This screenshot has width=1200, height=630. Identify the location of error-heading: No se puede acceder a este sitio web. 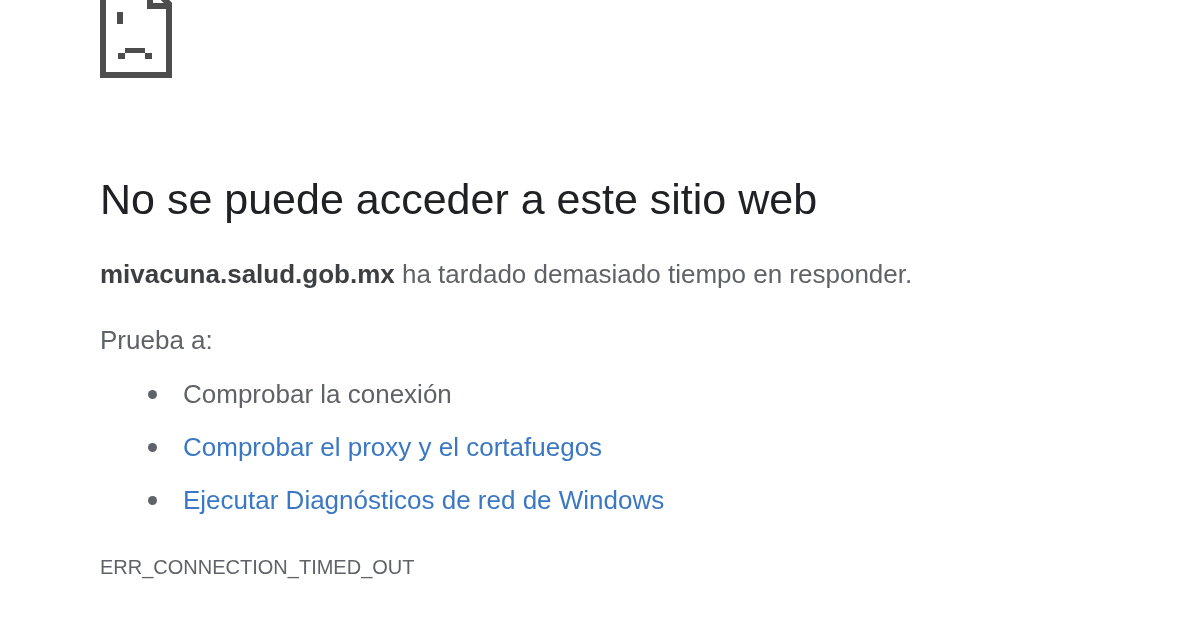
(459, 199).